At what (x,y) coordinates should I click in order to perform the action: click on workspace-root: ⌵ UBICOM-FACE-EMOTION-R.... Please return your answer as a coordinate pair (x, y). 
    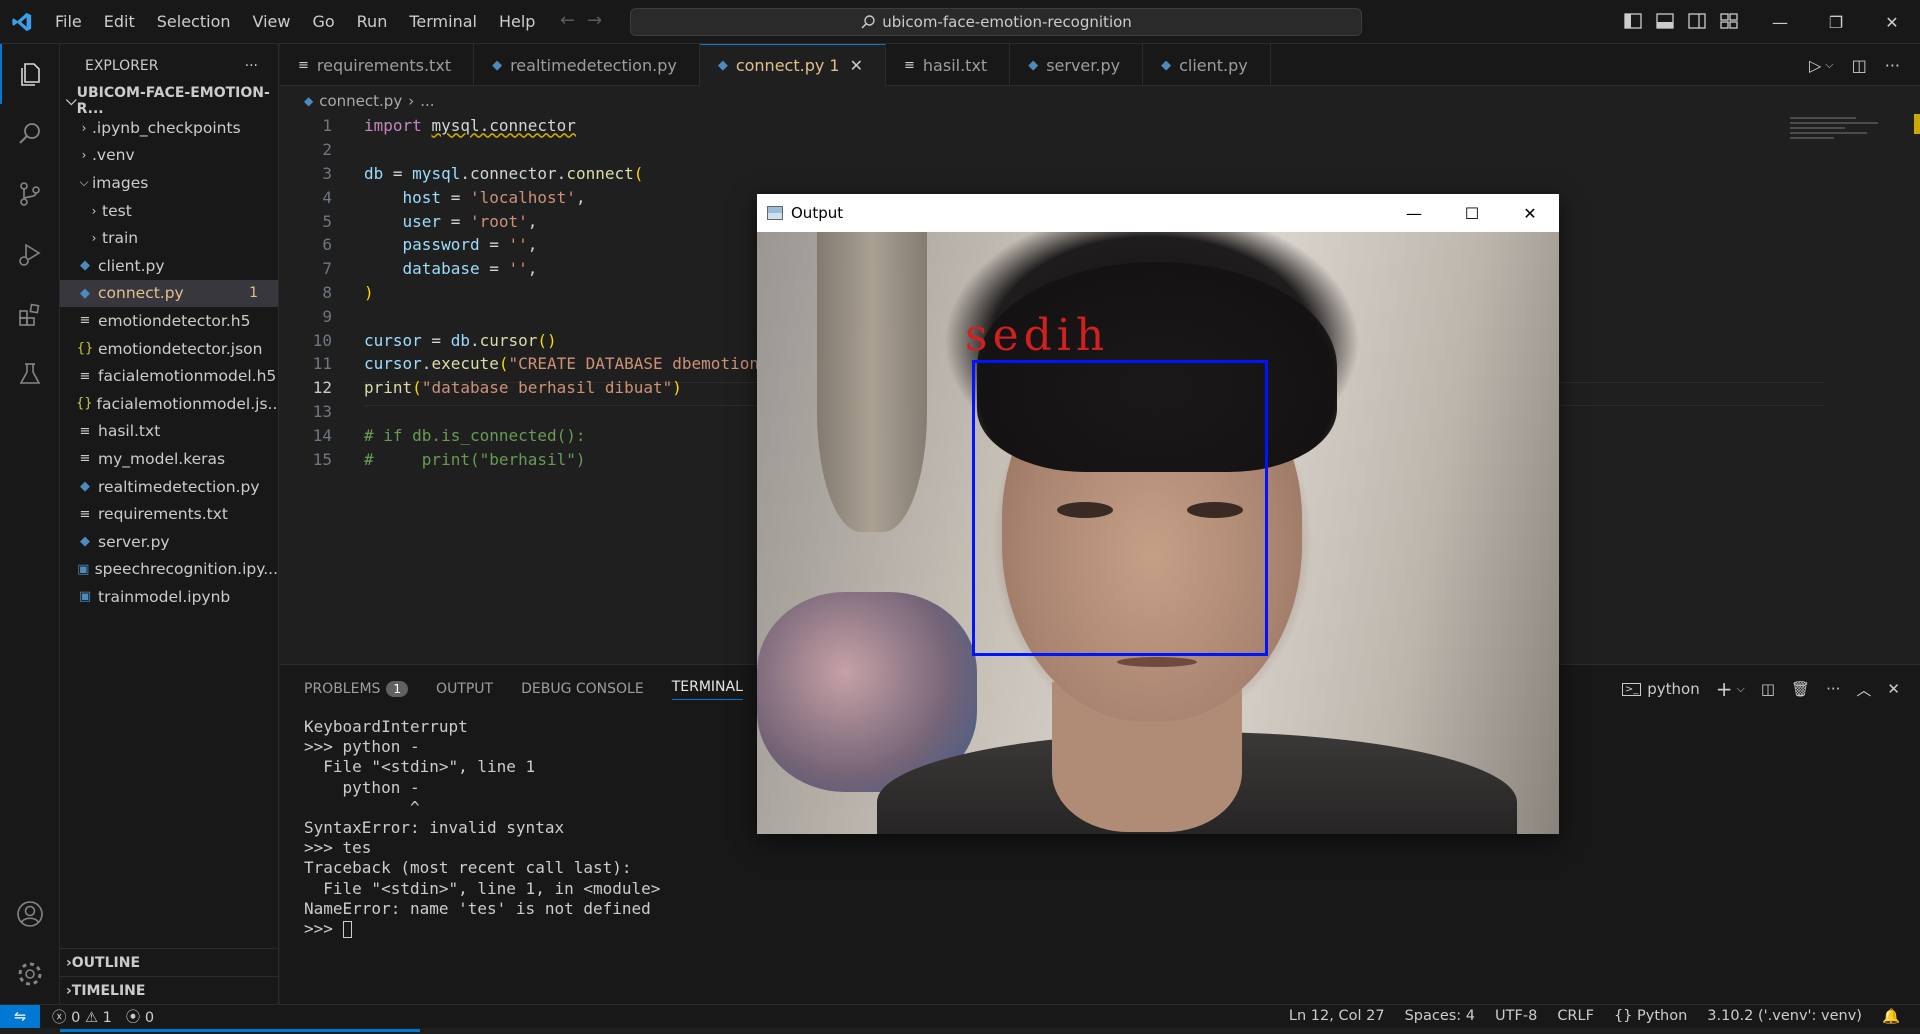
    Looking at the image, I should click on (169, 101).